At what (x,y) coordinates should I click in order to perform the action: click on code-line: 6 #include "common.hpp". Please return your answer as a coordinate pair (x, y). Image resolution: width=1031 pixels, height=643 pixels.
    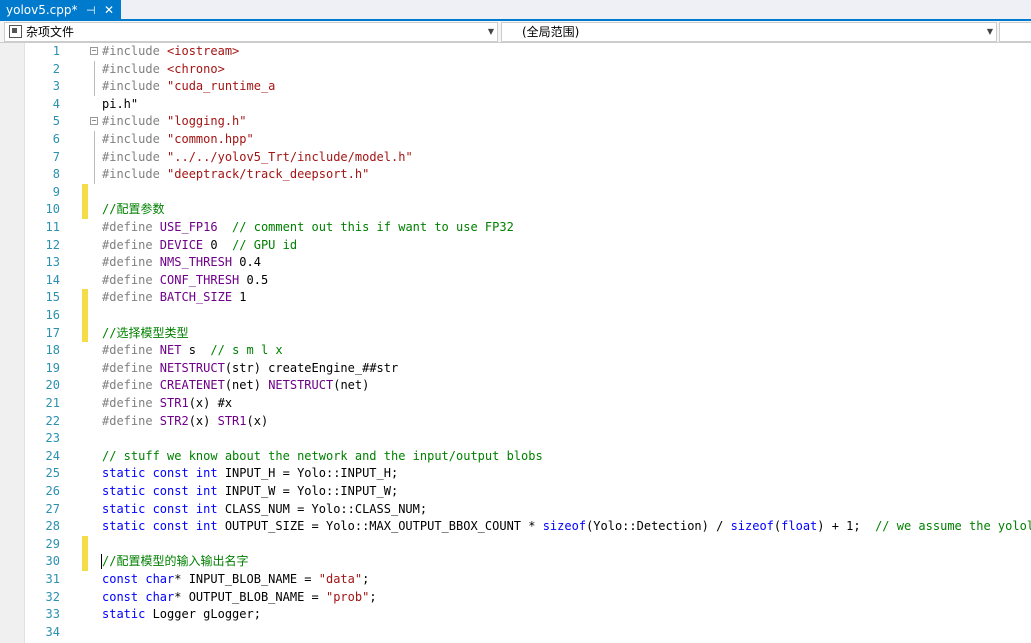
    Looking at the image, I should click on (515, 140).